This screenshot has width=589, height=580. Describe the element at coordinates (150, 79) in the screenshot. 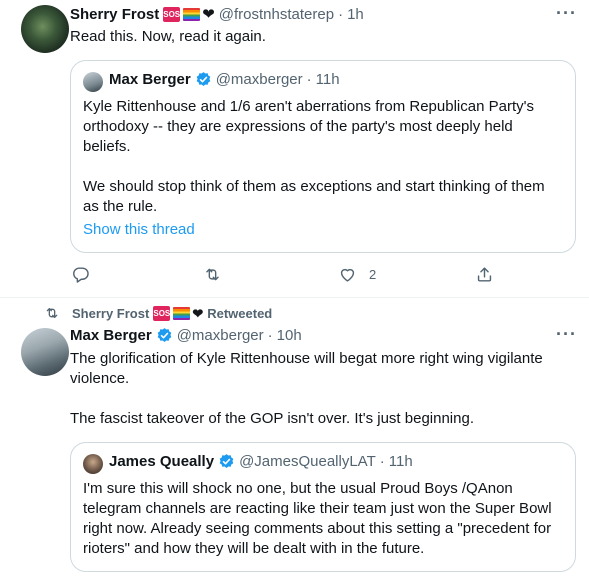

I see `quoted-author-name: Max Berger` at that location.